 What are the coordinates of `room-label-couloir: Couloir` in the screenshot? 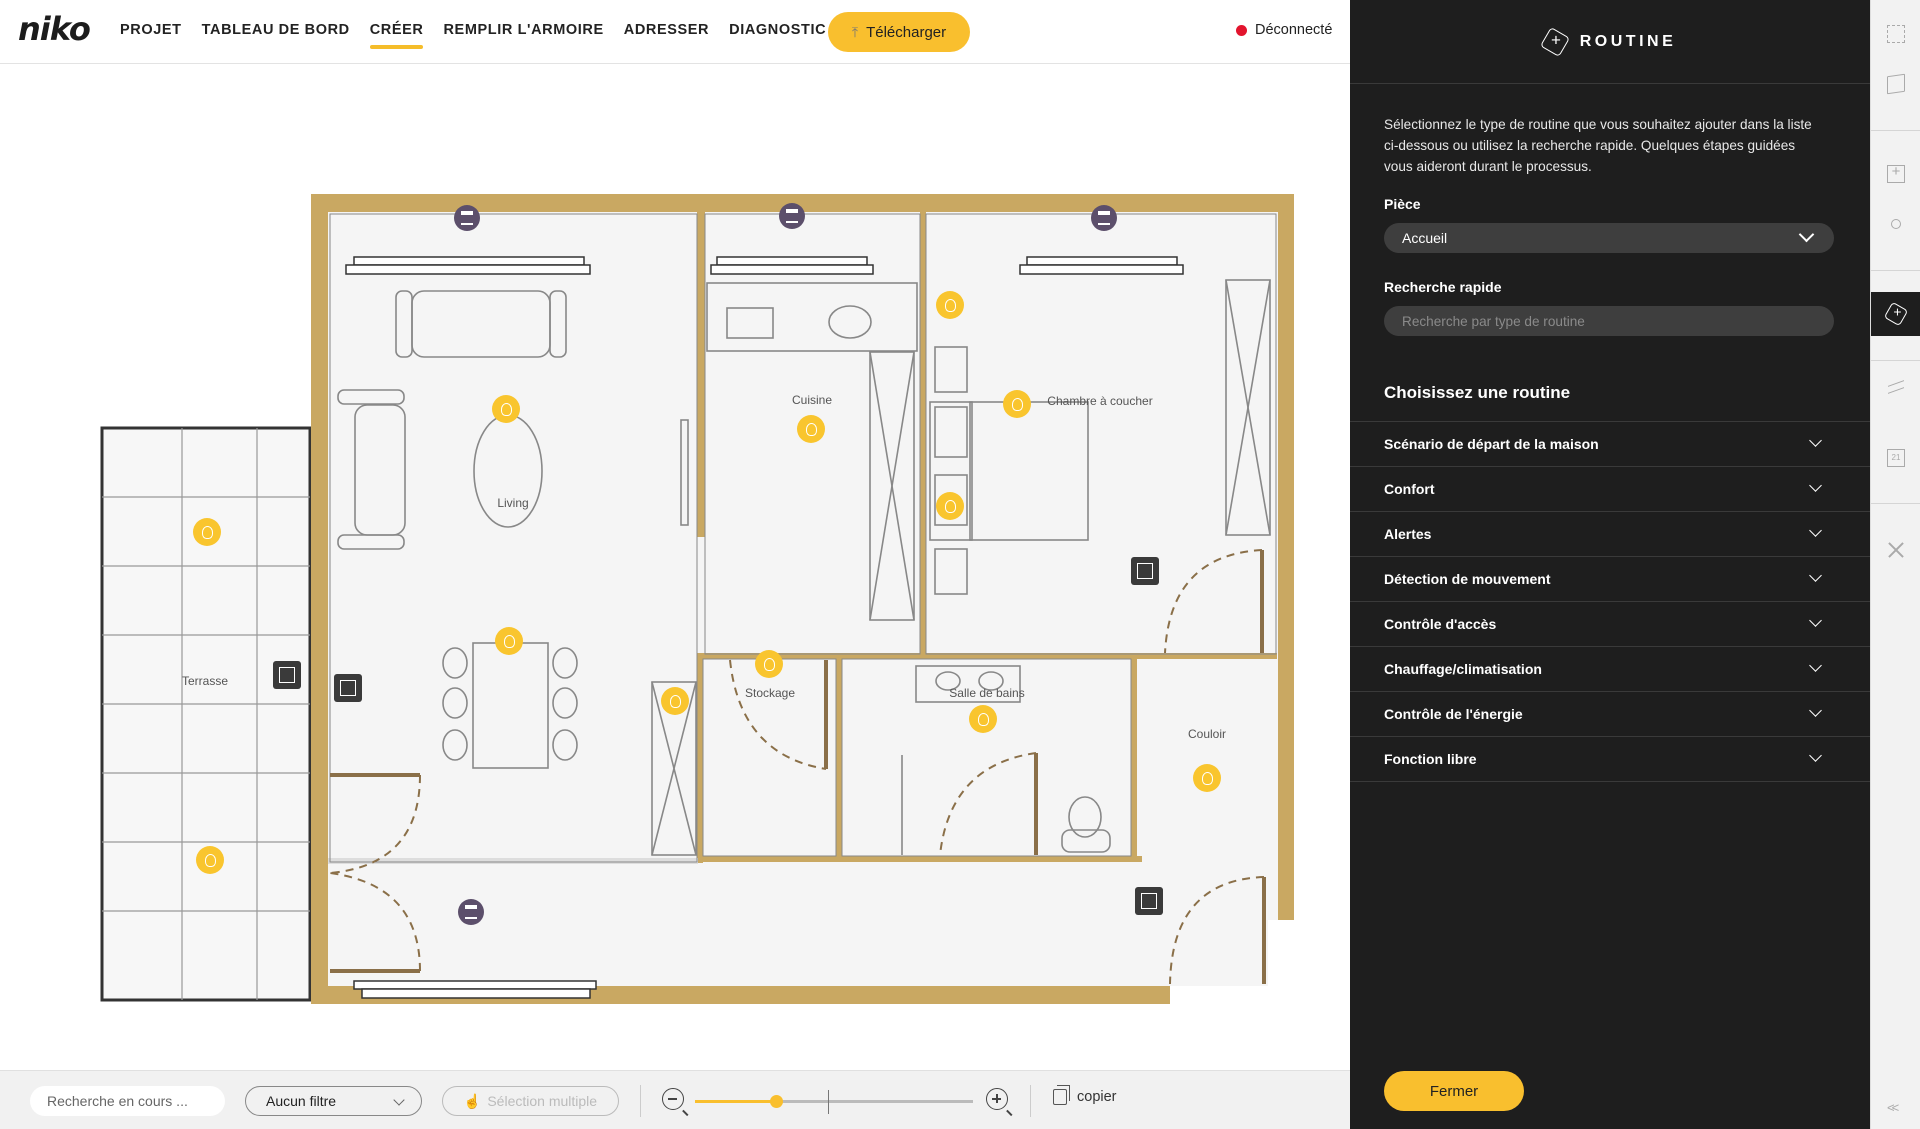 It's located at (1207, 734).